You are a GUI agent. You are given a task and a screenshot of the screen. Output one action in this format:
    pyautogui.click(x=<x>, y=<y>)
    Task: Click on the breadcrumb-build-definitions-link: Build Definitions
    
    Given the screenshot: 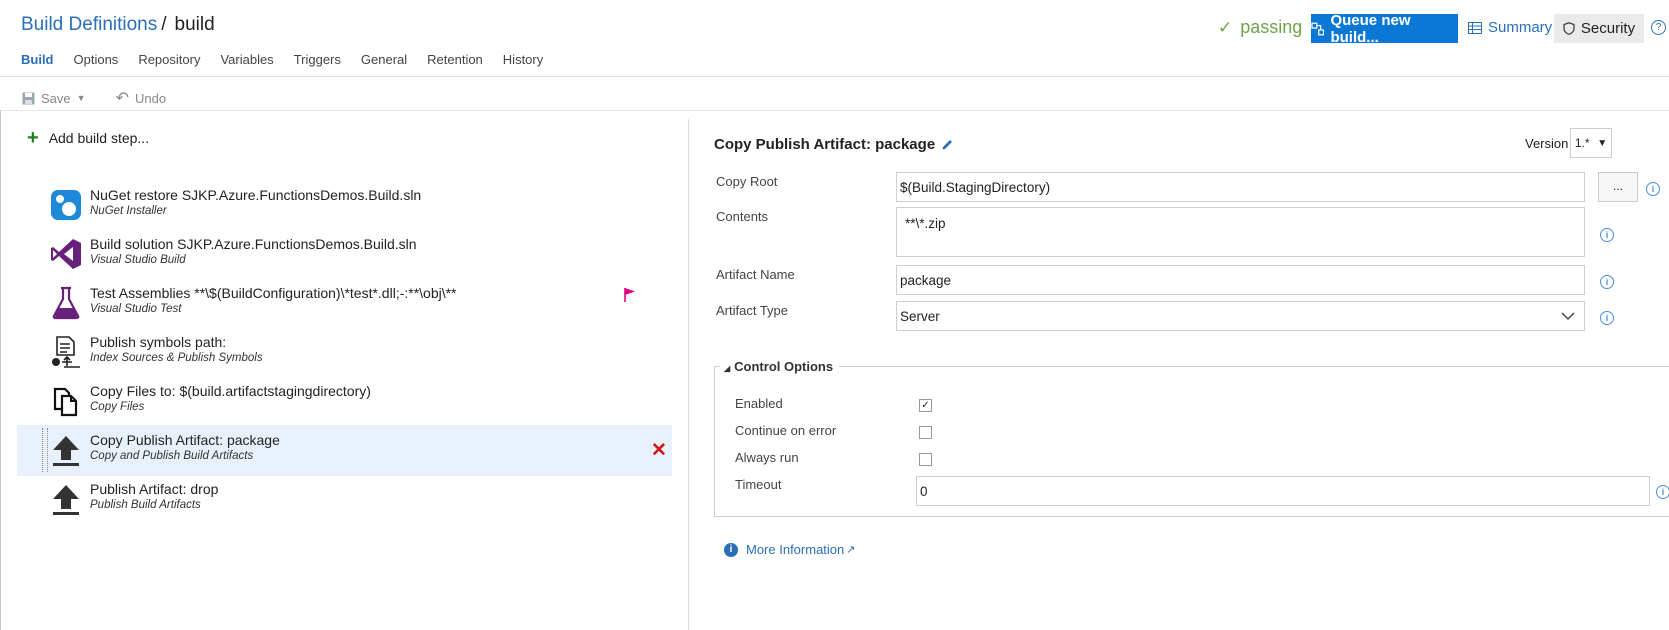 What is the action you would take?
    pyautogui.click(x=89, y=24)
    